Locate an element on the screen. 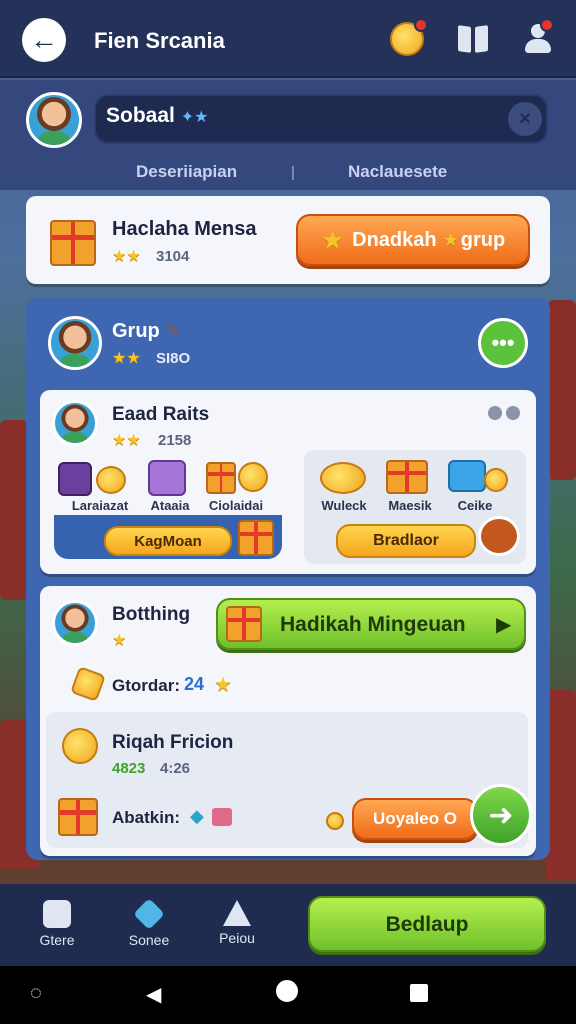  next-arrow-icon: ➜ is located at coordinates (501, 815).